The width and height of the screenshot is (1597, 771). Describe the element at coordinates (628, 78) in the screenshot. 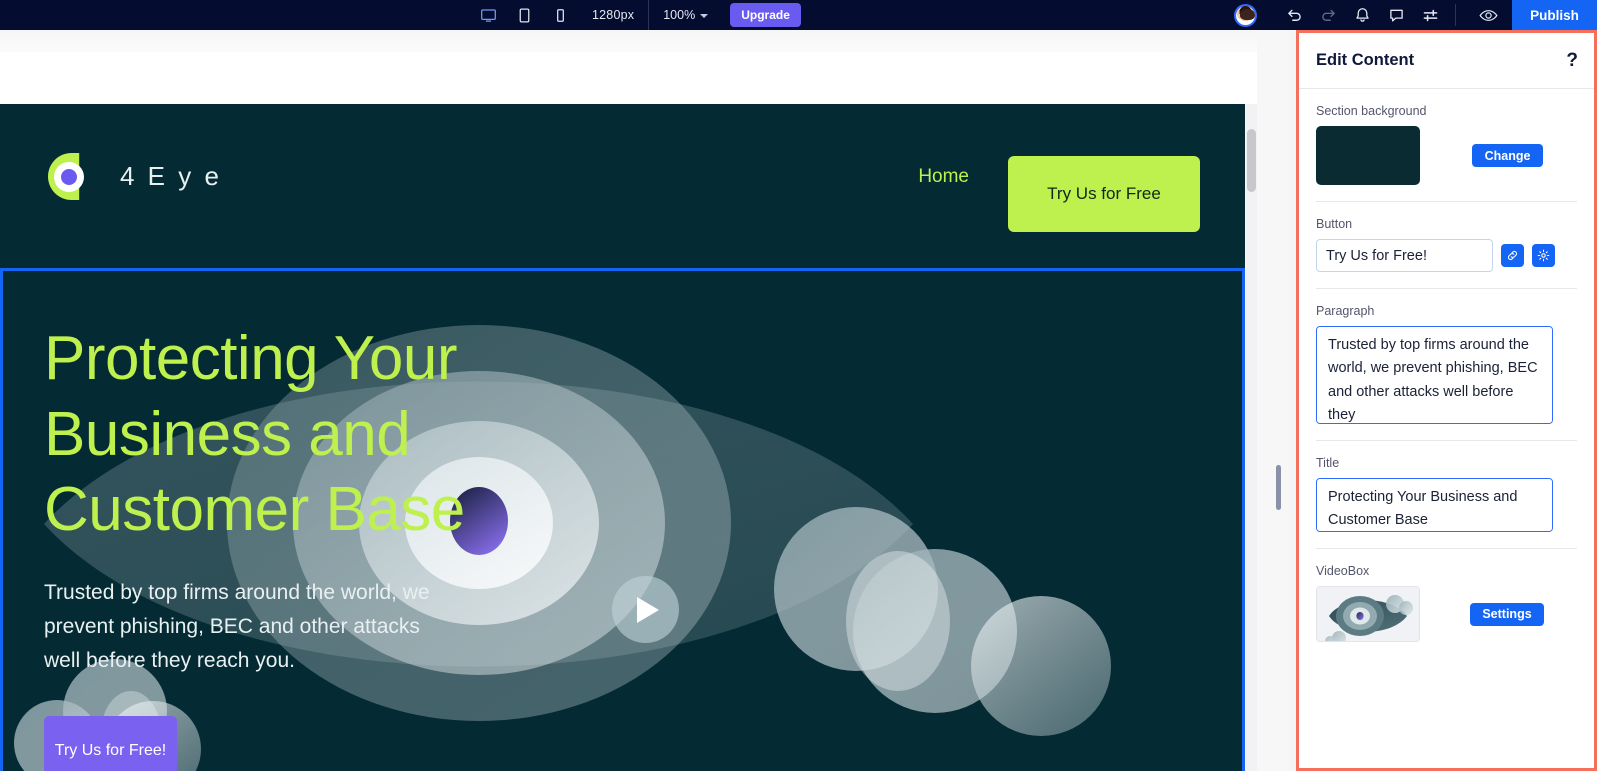

I see `page-white-strip` at that location.